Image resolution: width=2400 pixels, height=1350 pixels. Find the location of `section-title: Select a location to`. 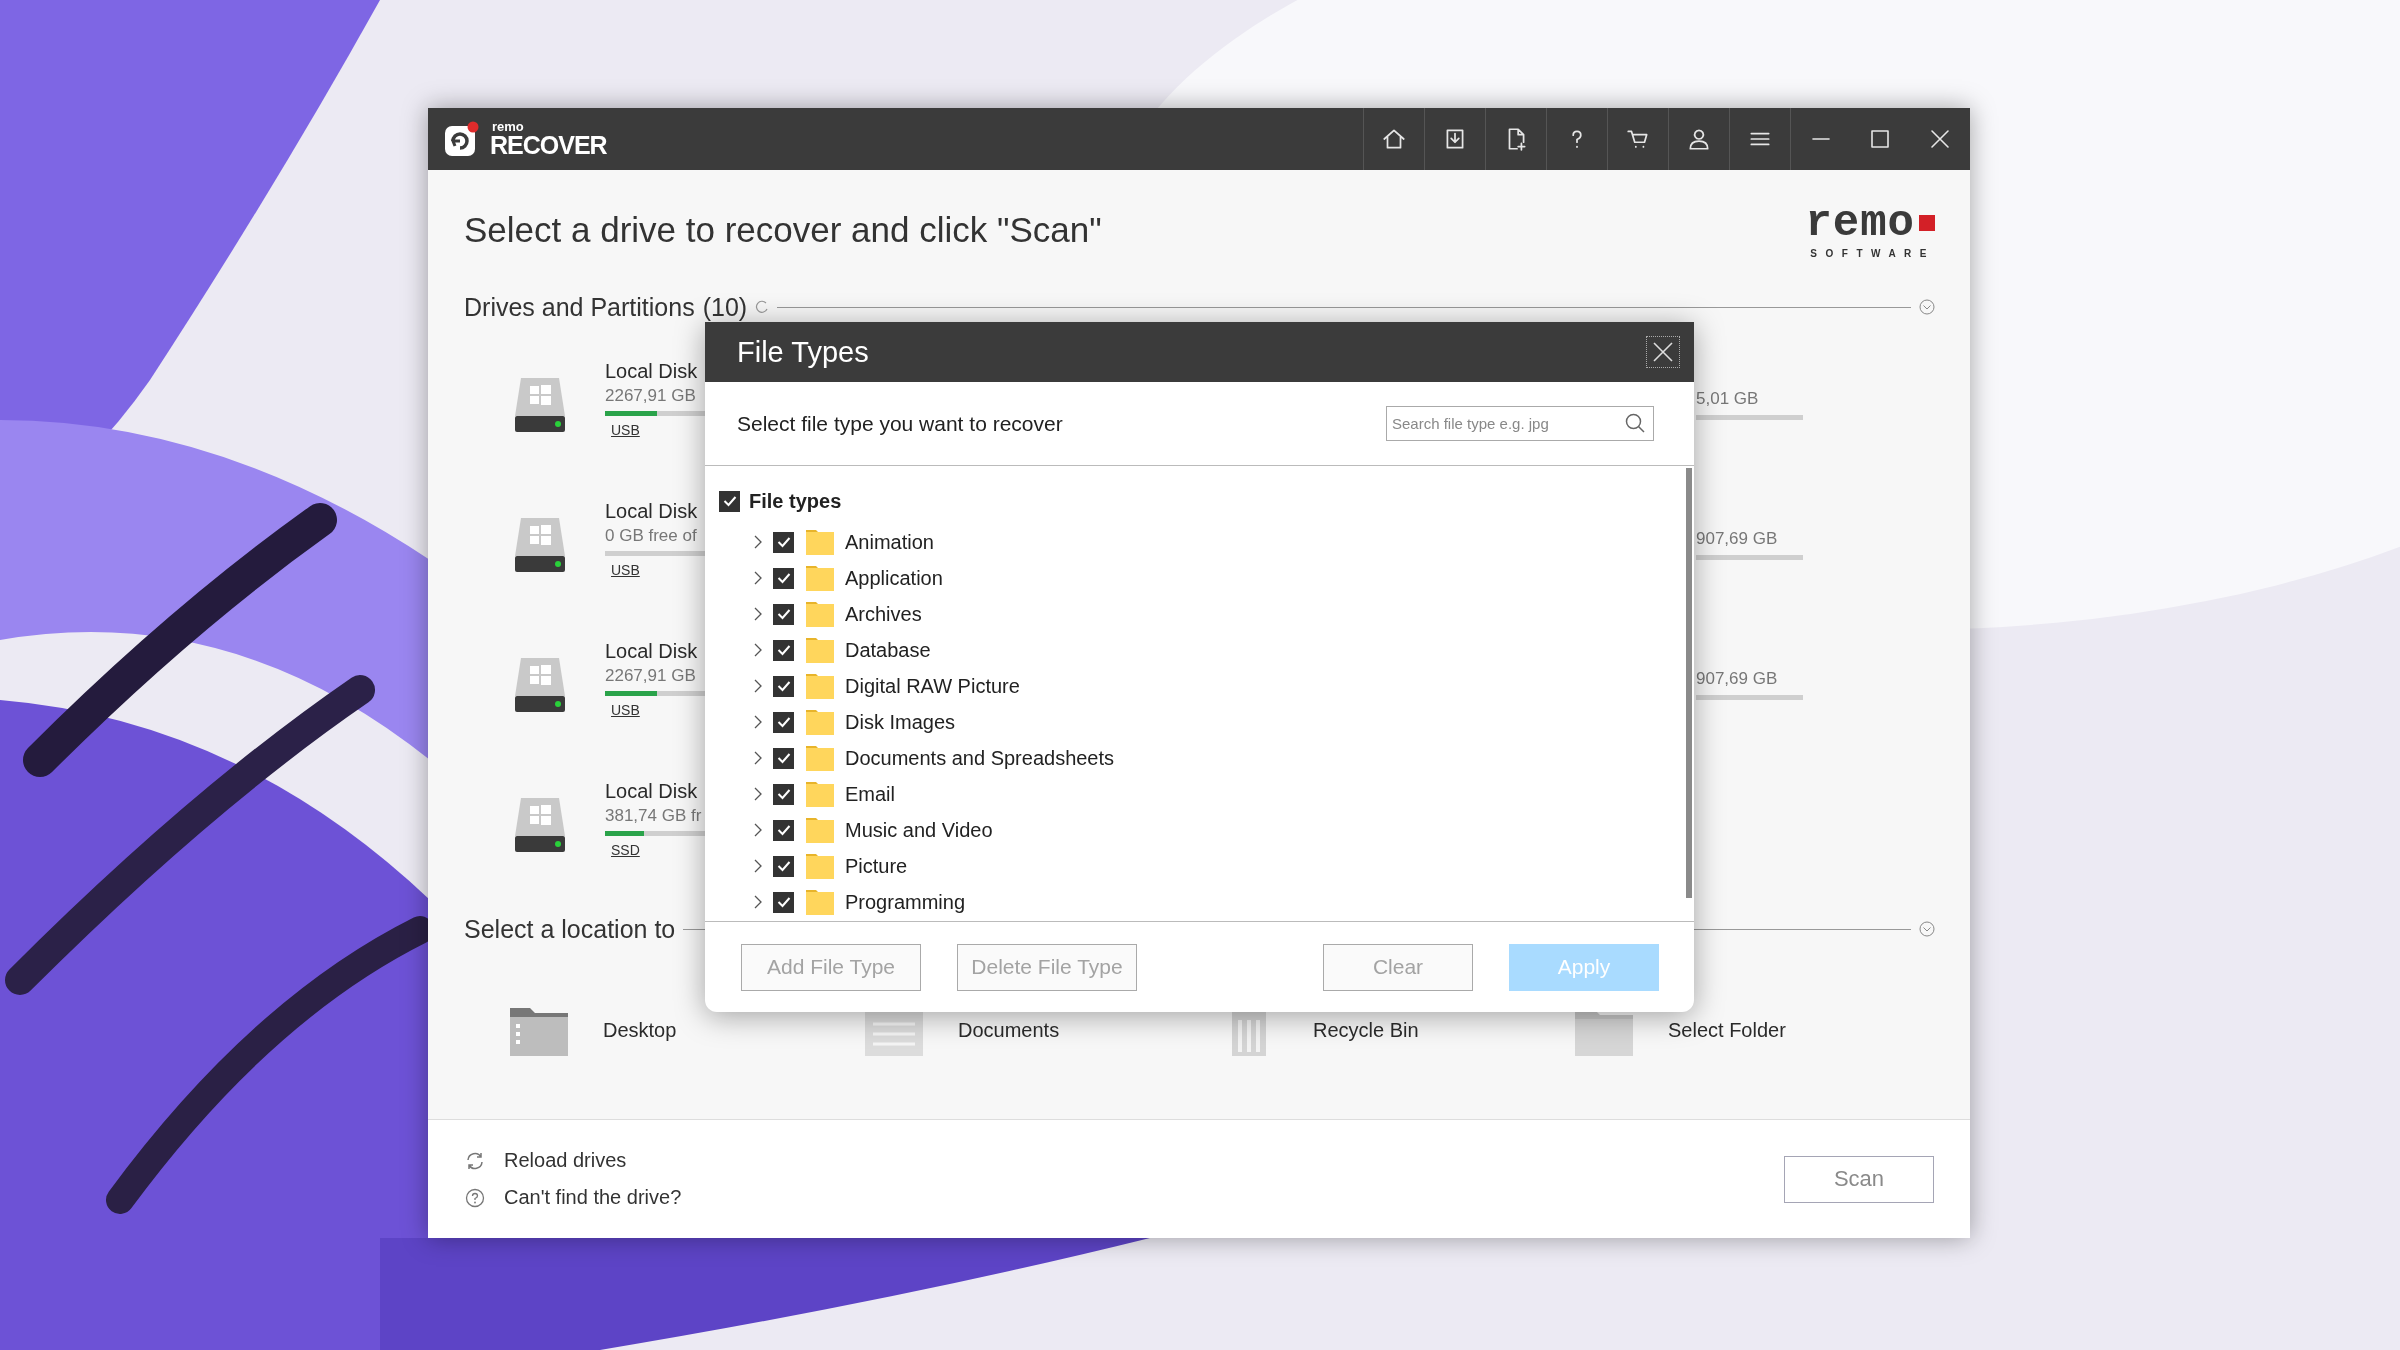

section-title: Select a location to is located at coordinates (570, 929).